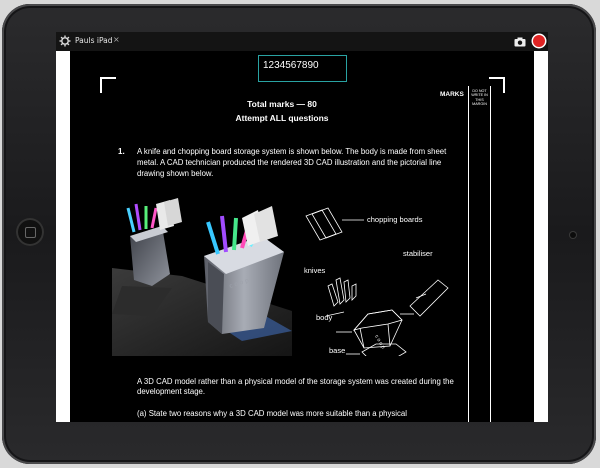 This screenshot has width=600, height=468. I want to click on gear-icon, so click(65, 41).